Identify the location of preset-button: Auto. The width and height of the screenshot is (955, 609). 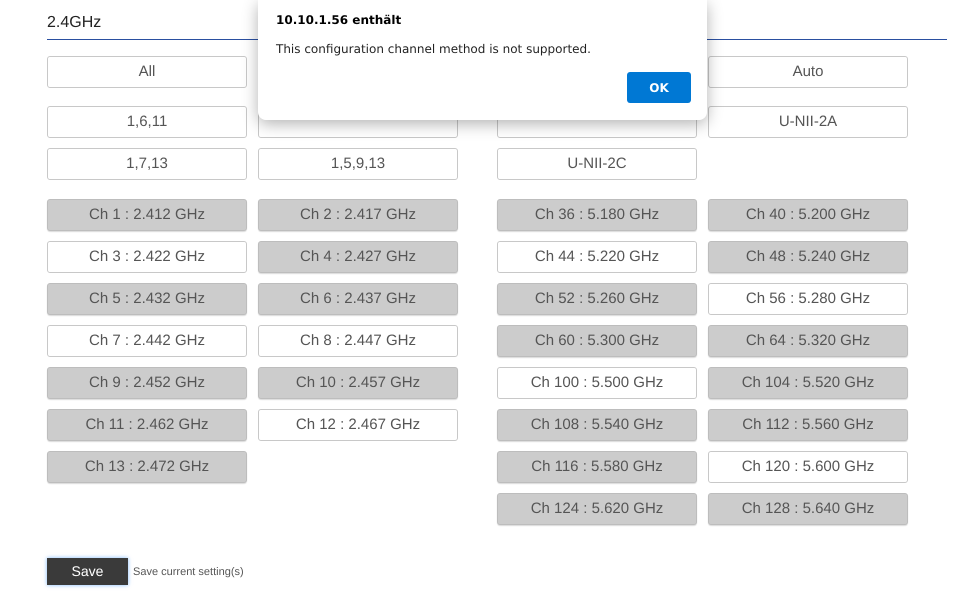
(808, 72).